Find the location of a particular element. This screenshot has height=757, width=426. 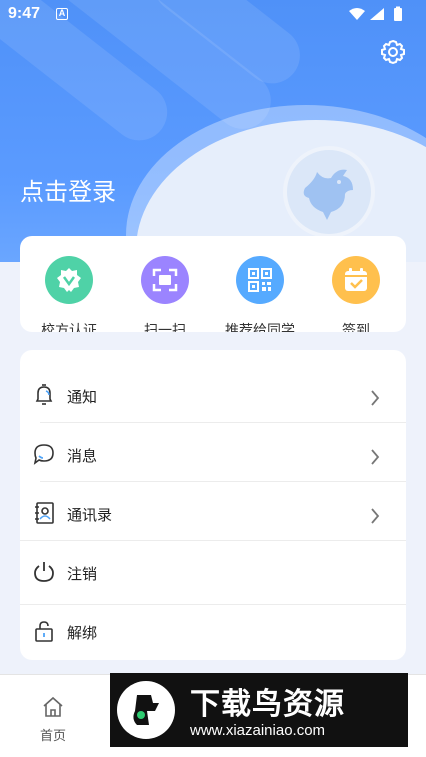

menu-item-label: 注销 is located at coordinates (82, 574).